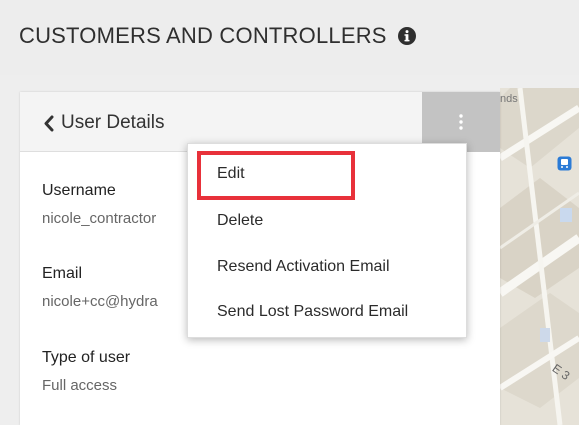 The width and height of the screenshot is (579, 425). I want to click on page-title: CUSTOMERS AND CONTROLLERS, so click(218, 36).